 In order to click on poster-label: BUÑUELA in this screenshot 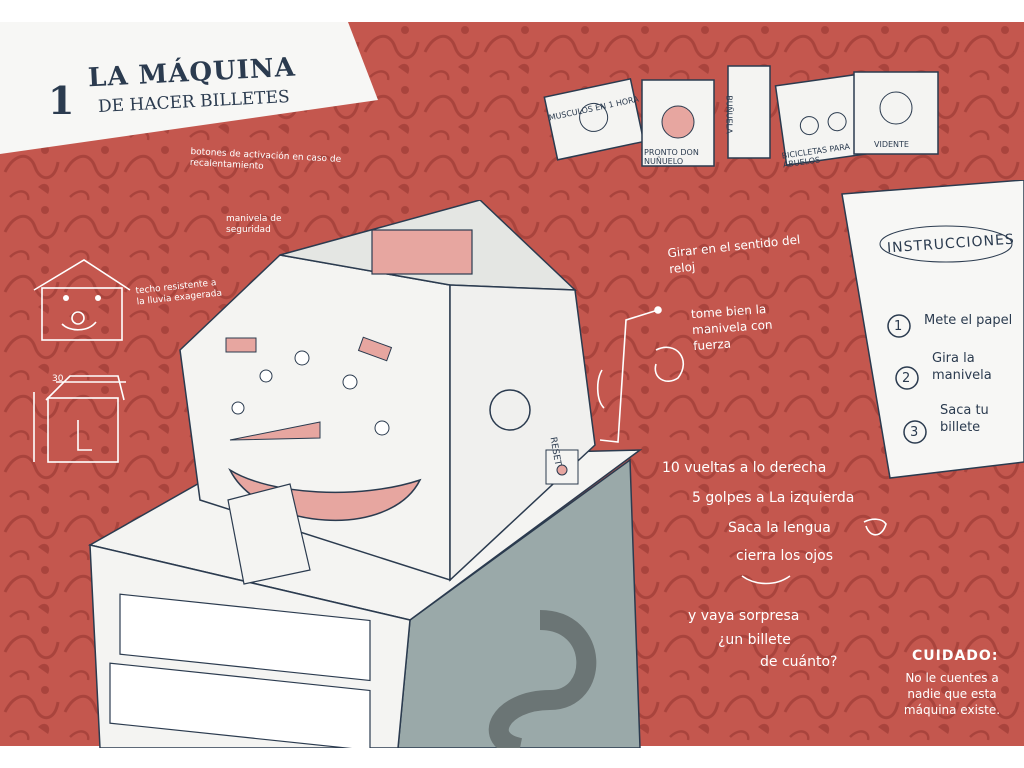, I will do `click(729, 114)`.